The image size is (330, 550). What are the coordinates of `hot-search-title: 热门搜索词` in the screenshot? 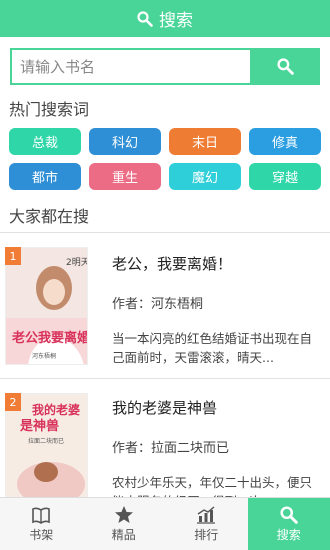 It's located at (49, 109).